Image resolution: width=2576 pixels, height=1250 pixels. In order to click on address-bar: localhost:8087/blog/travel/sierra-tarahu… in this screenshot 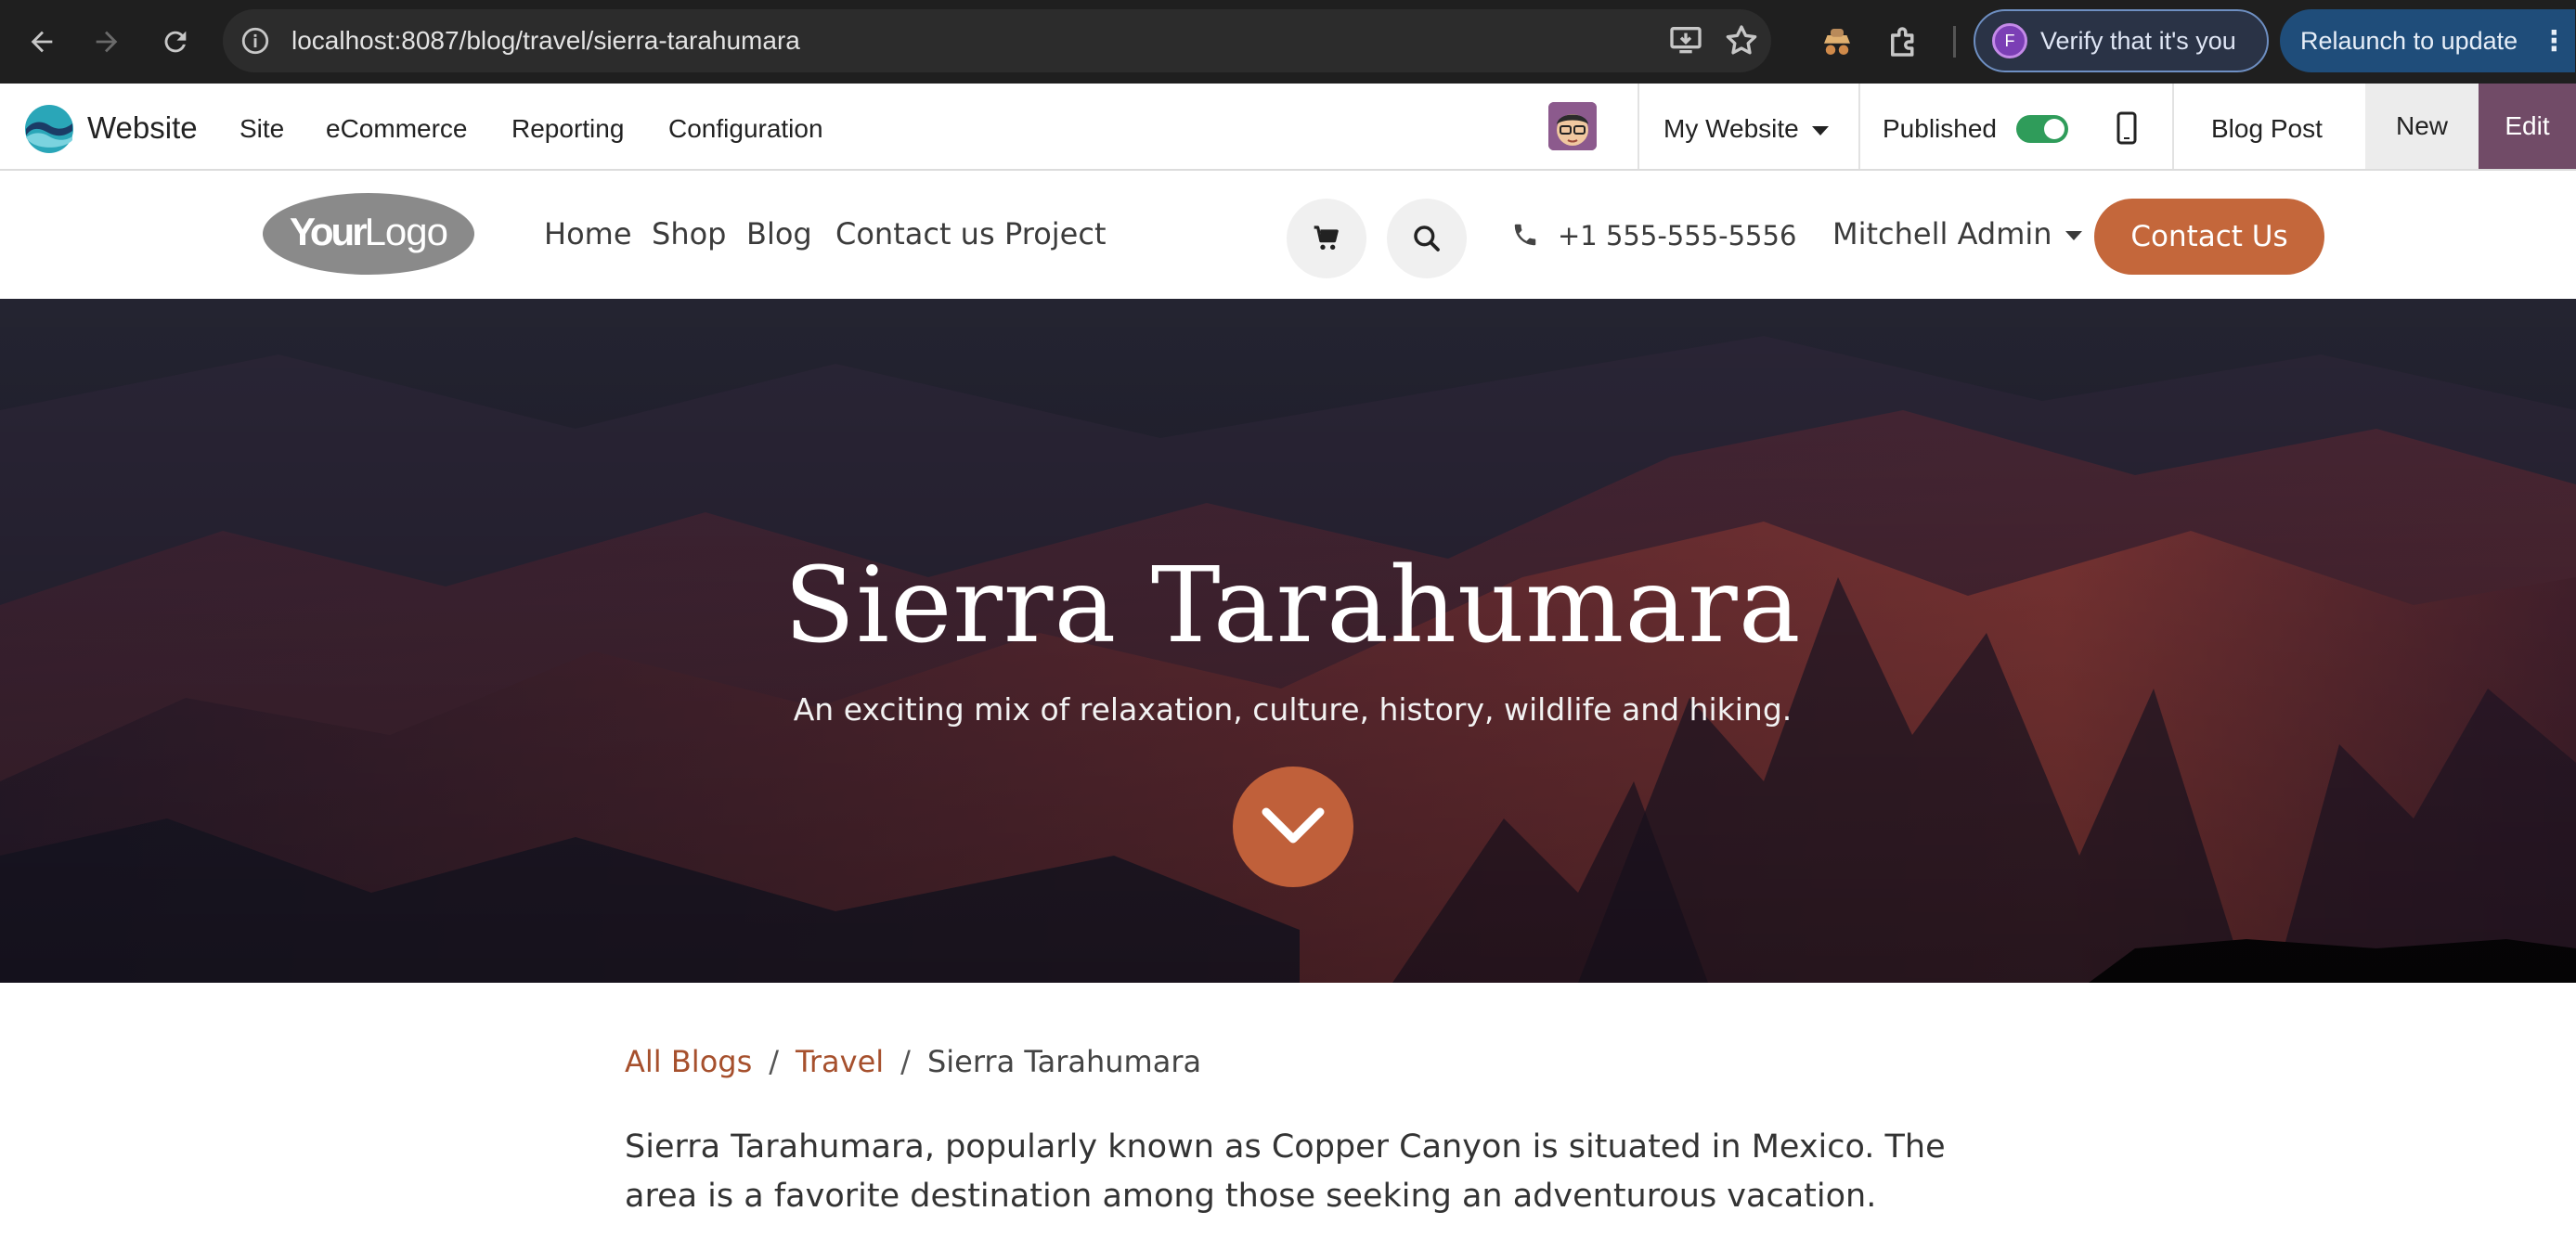, I will do `click(997, 40)`.